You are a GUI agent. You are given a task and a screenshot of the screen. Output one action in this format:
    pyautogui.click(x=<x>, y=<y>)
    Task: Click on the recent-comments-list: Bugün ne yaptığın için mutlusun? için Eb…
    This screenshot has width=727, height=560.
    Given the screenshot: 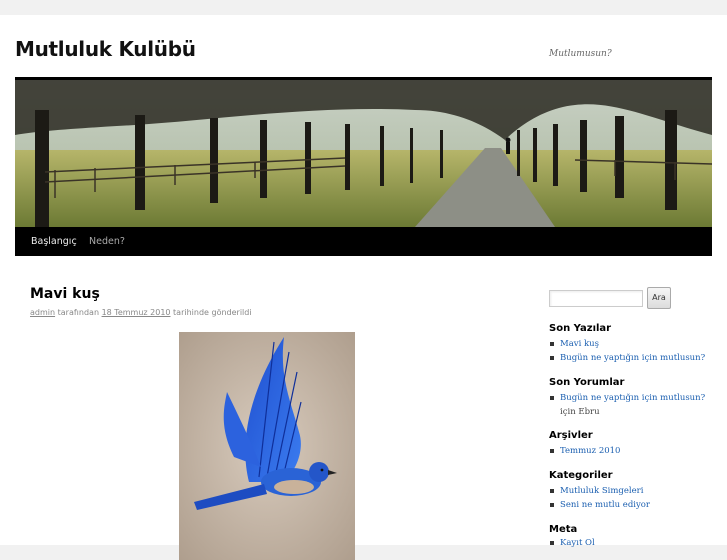 What is the action you would take?
    pyautogui.click(x=627, y=406)
    